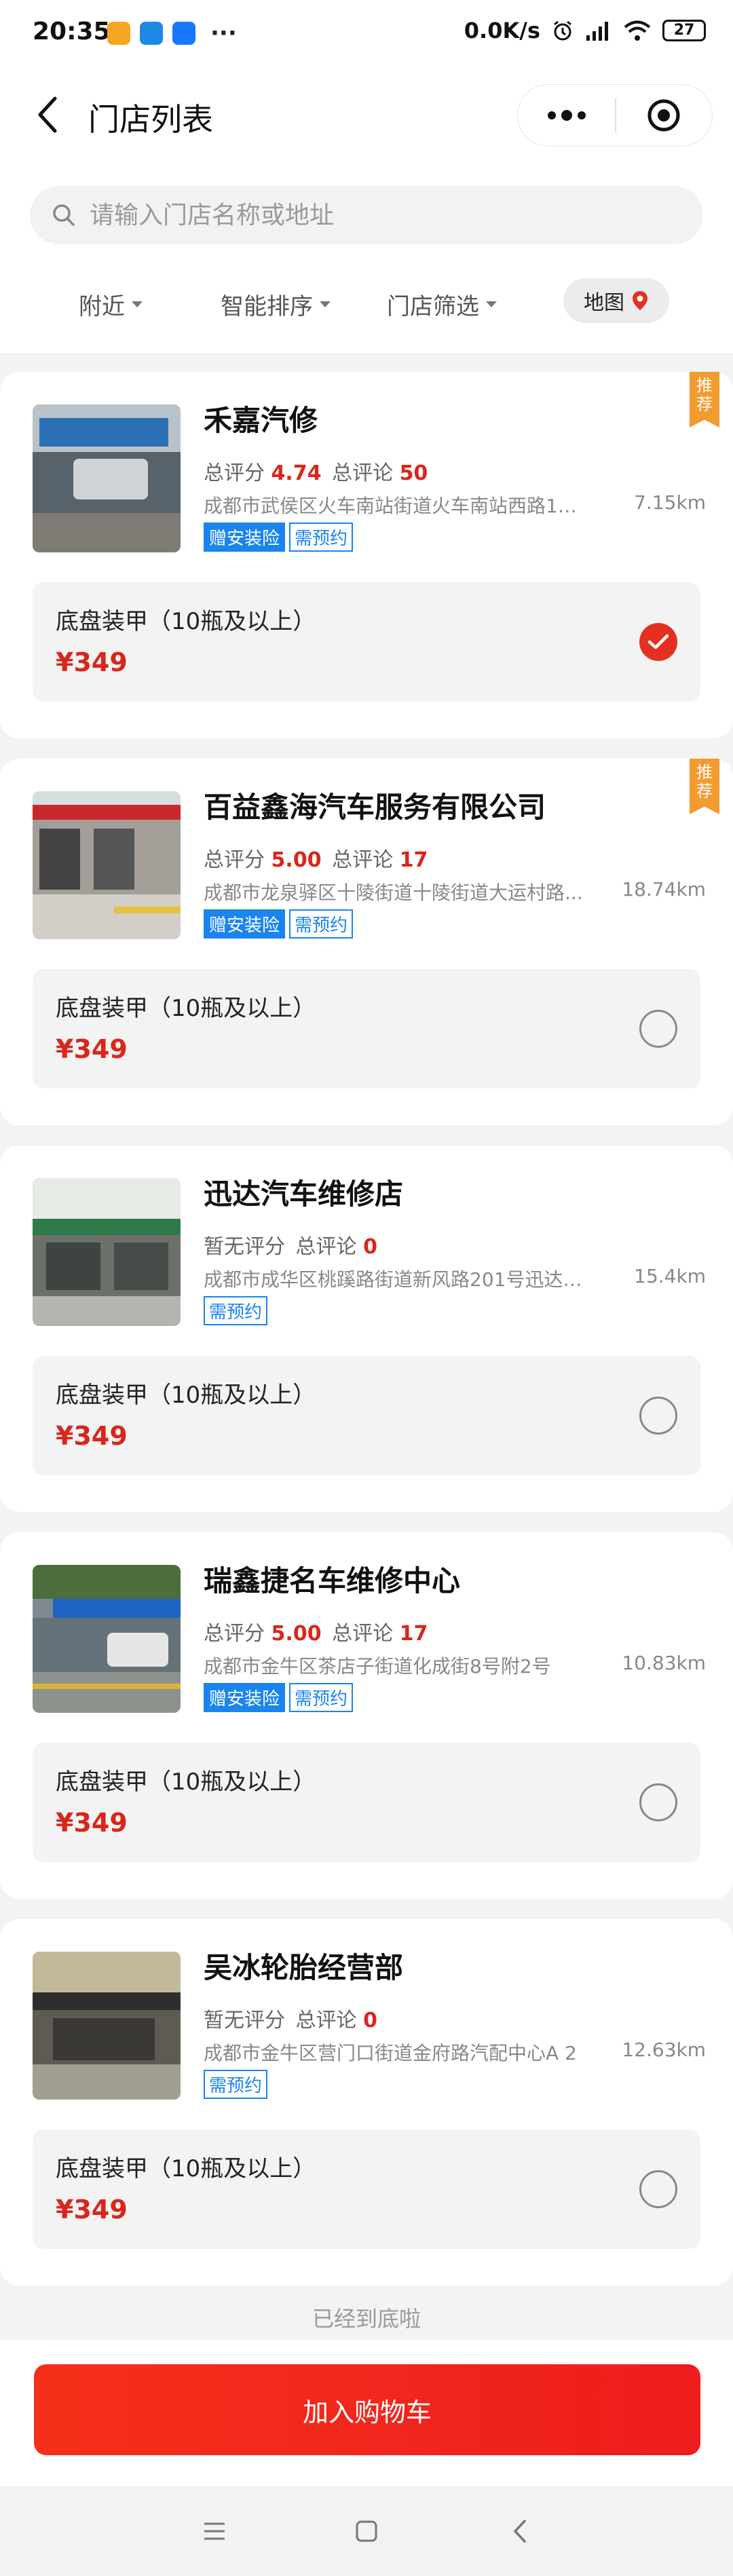  Describe the element at coordinates (304, 1967) in the screenshot. I see `store-name: 吴冰轮胎经营部` at that location.